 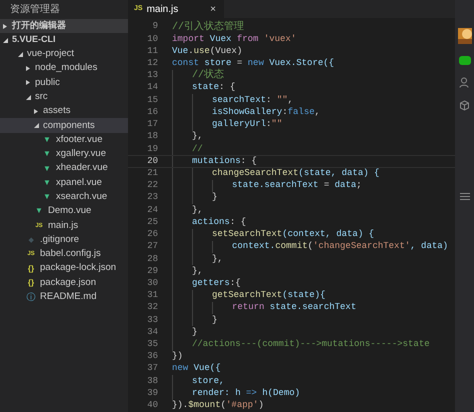 I want to click on line-number: 16, so click(x=152, y=112).